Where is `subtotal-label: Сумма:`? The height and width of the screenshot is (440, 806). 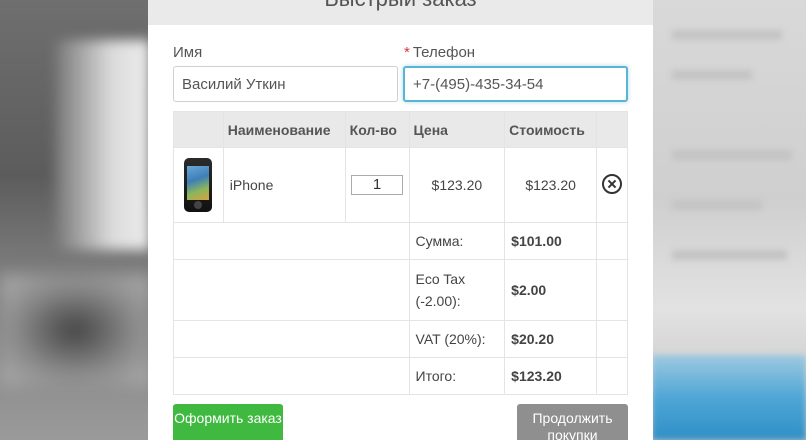
subtotal-label: Сумма: is located at coordinates (457, 241).